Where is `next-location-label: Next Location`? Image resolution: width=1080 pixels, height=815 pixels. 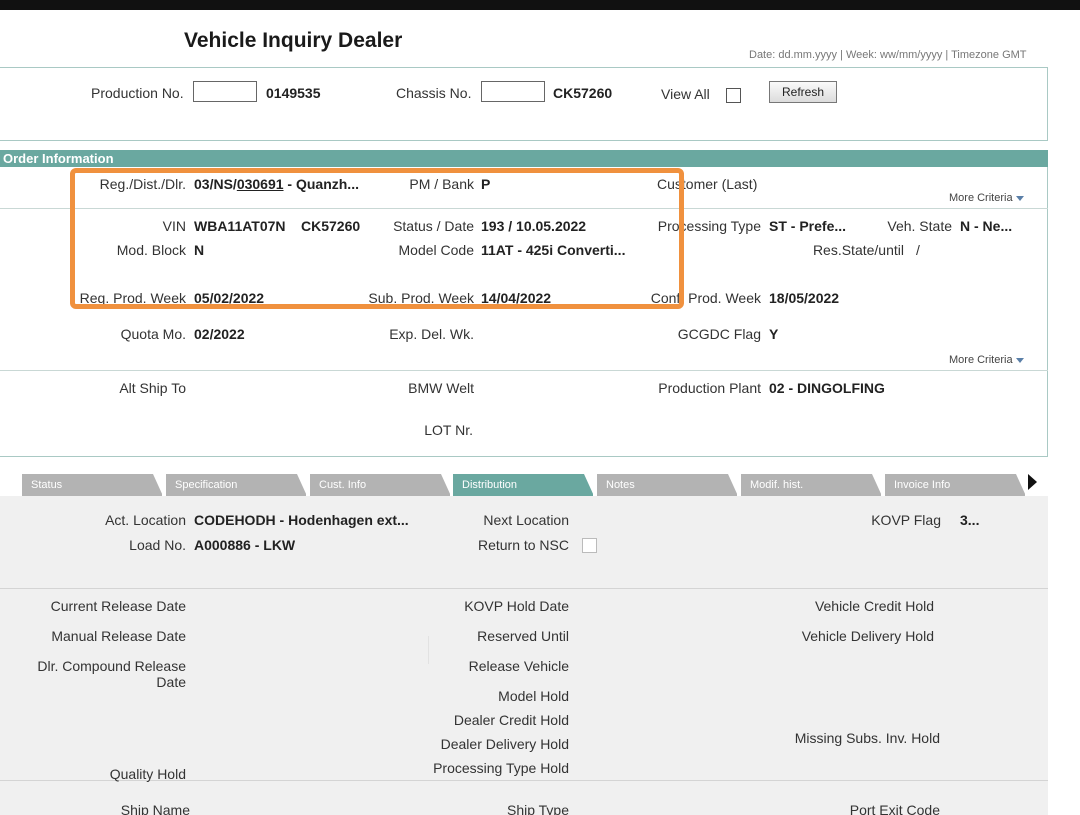 next-location-label: Next Location is located at coordinates (526, 520).